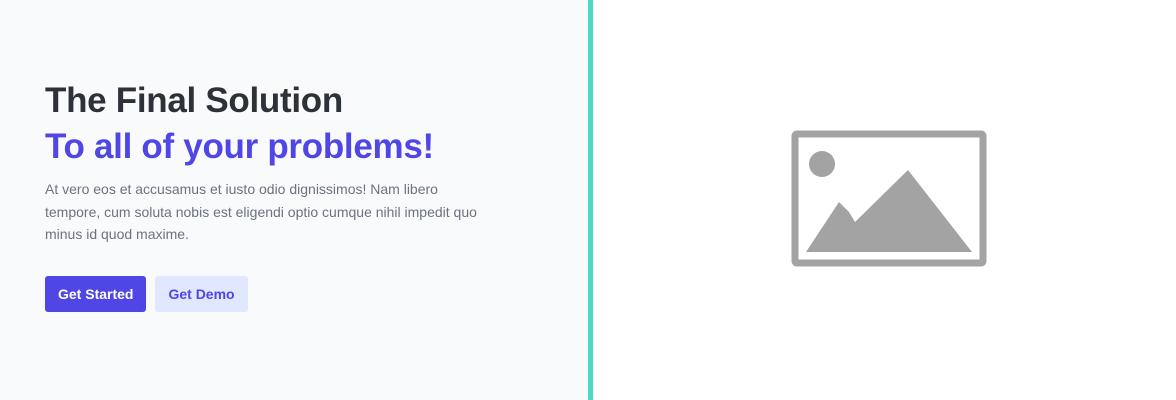 This screenshot has width=1176, height=400. What do you see at coordinates (194, 100) in the screenshot?
I see `hero-title: The Final Solution` at bounding box center [194, 100].